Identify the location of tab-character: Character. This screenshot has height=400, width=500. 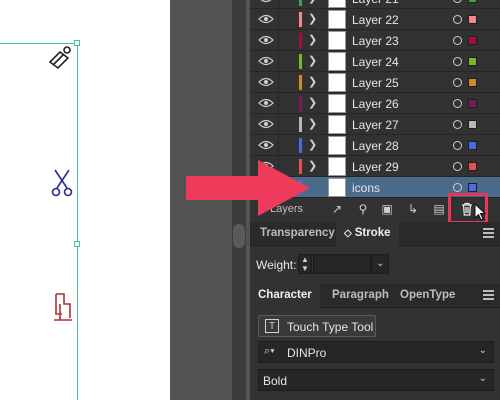
(285, 296).